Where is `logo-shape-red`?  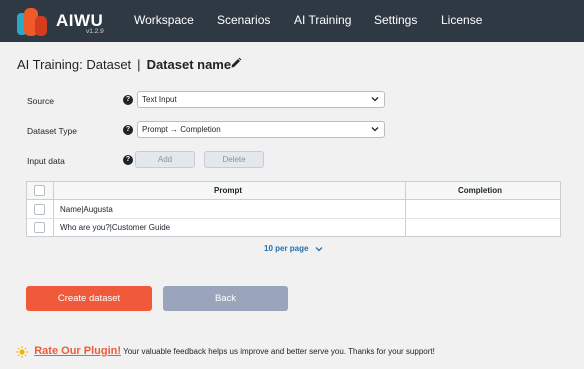
logo-shape-red is located at coordinates (41, 26).